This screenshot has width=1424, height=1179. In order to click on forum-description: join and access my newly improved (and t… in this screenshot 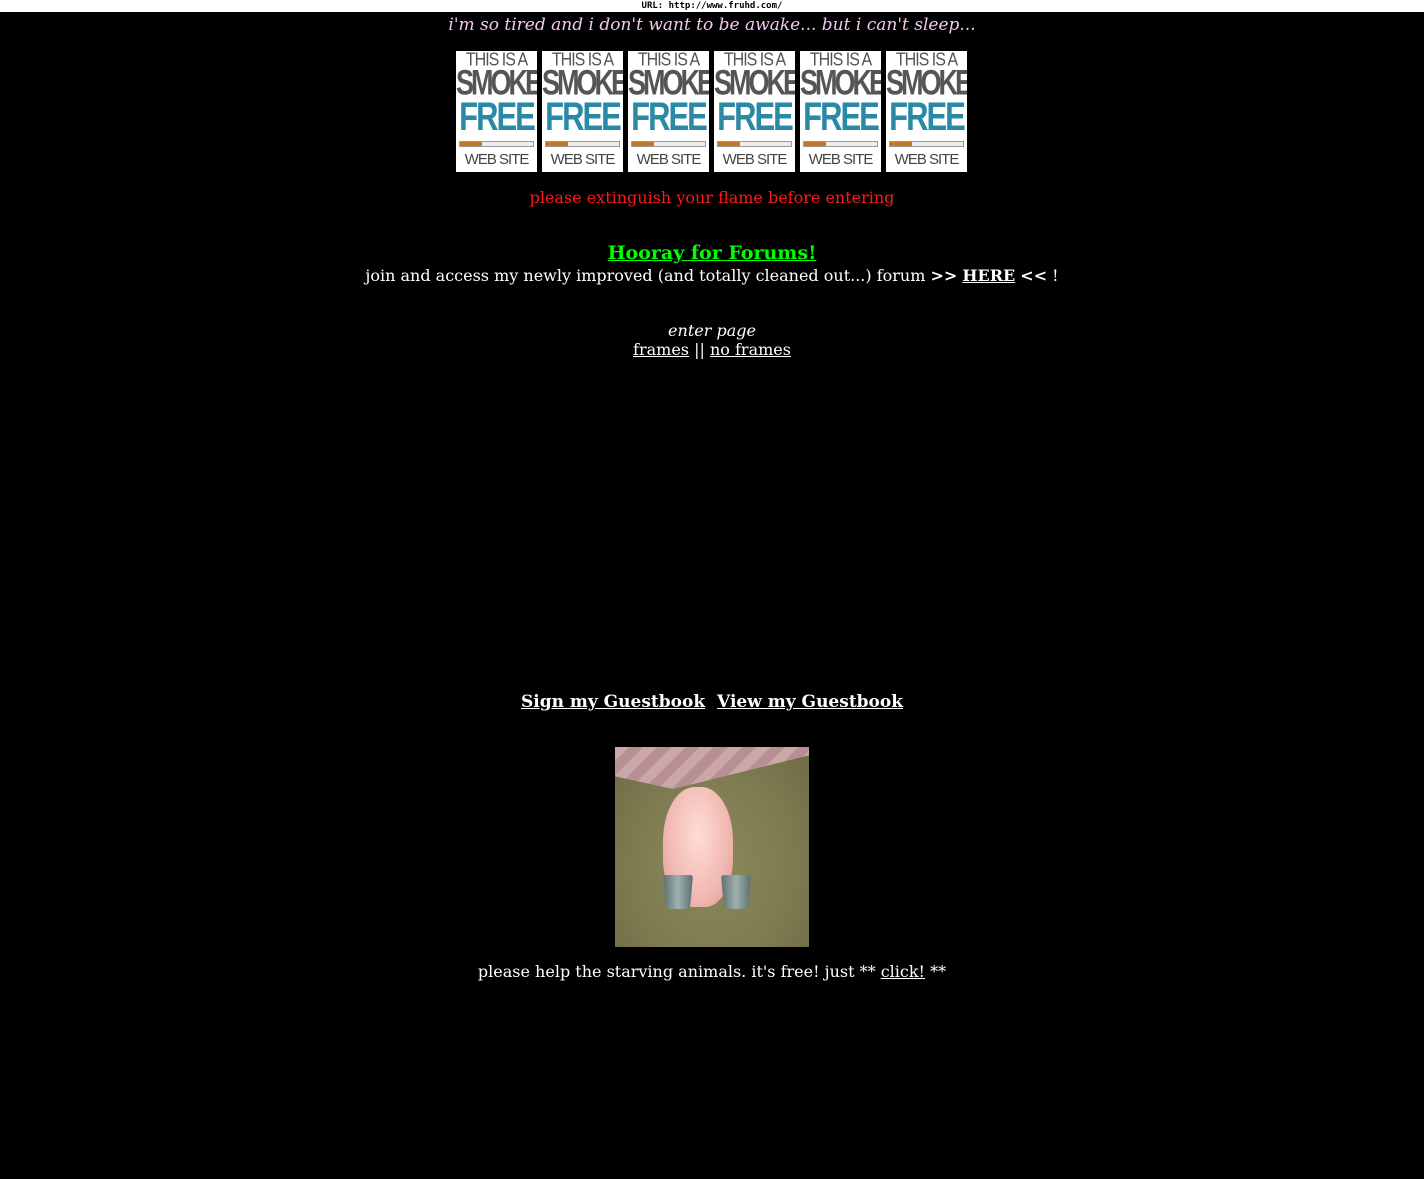, I will do `click(712, 275)`.